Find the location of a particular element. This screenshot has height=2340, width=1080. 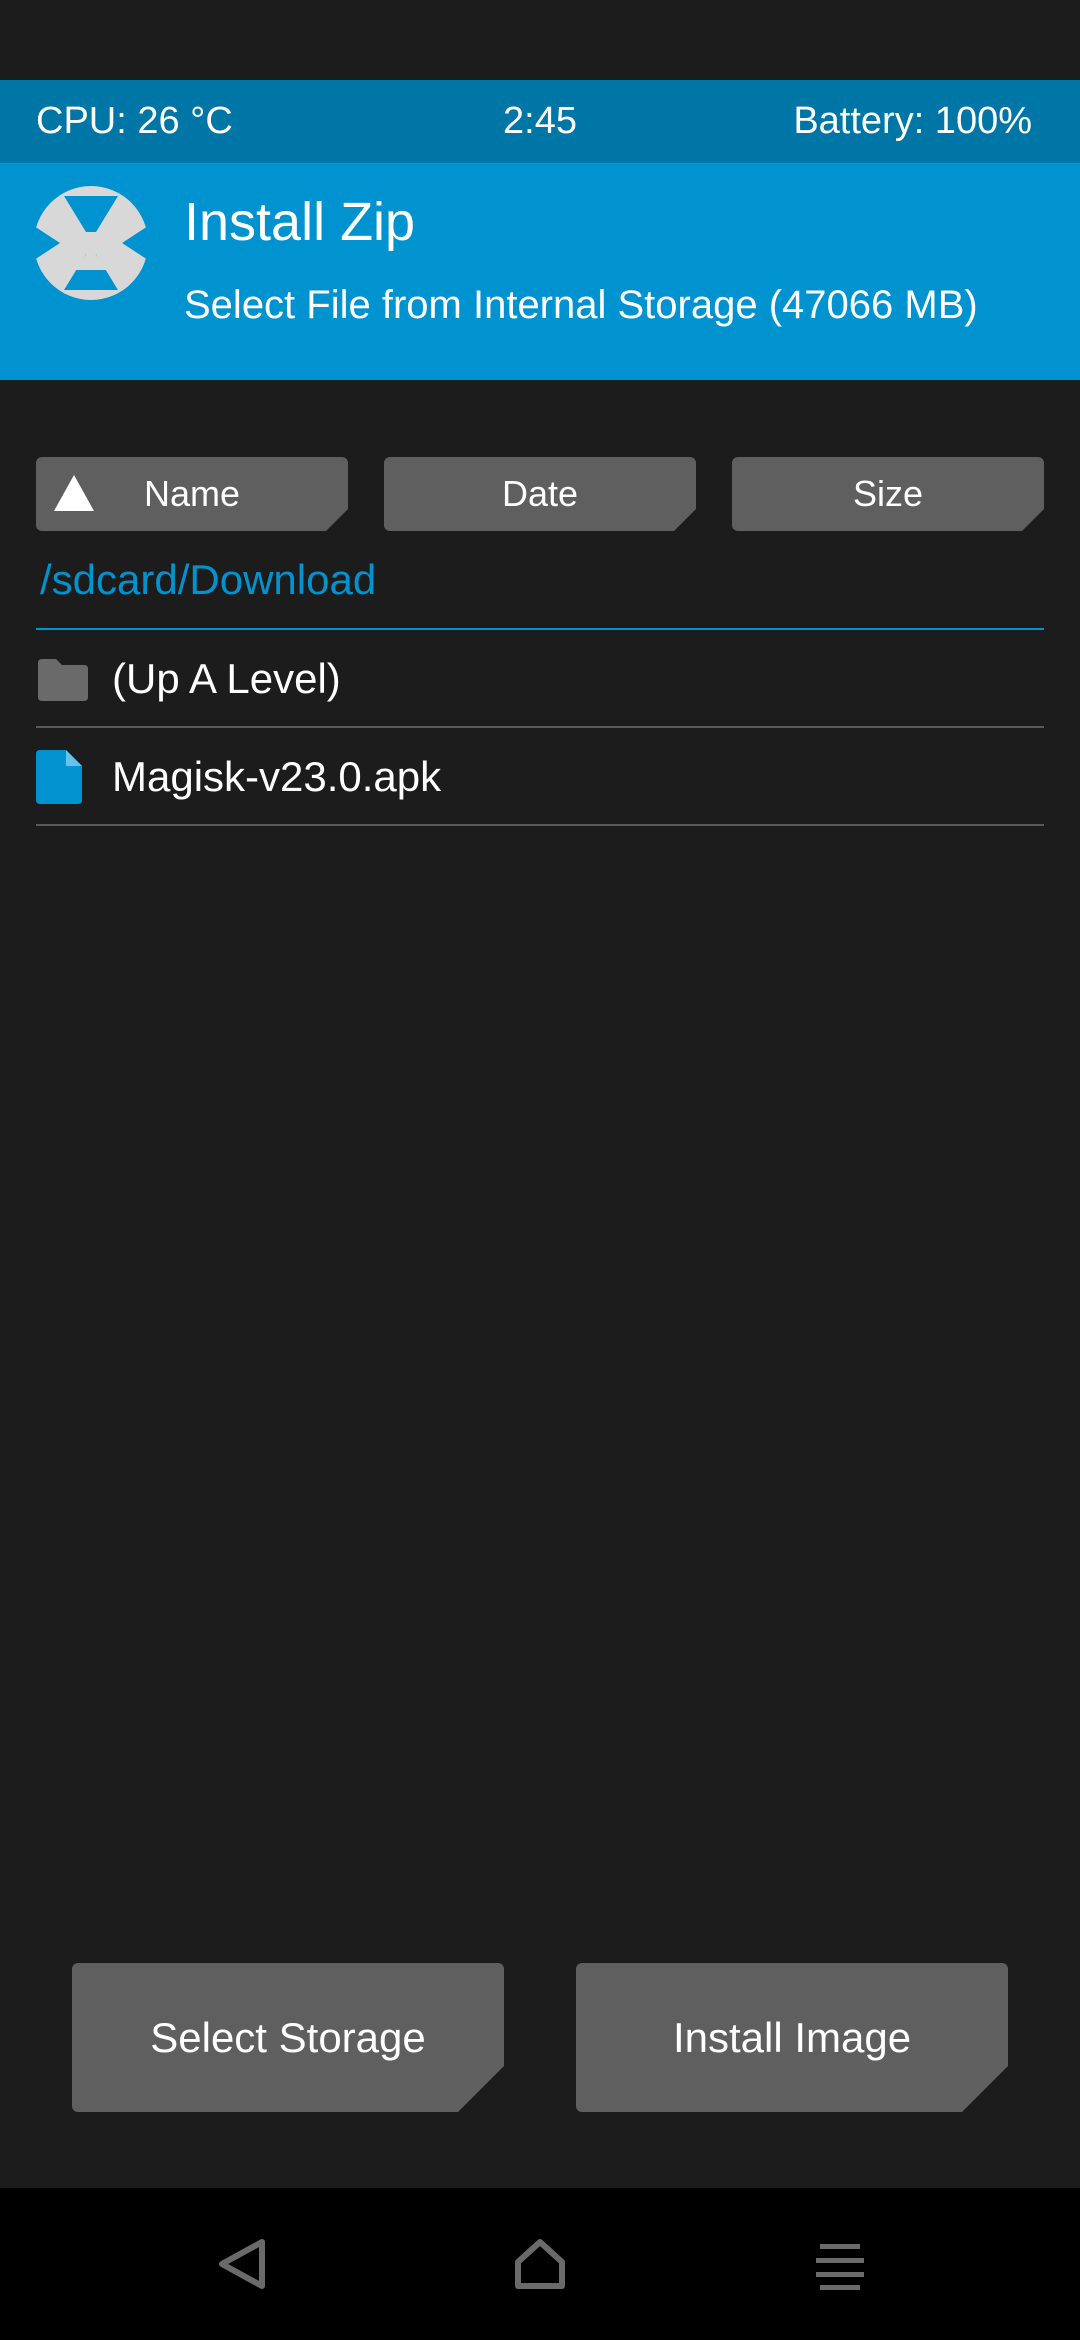

file-list-item-label: (Up A Level) is located at coordinates (226, 678).